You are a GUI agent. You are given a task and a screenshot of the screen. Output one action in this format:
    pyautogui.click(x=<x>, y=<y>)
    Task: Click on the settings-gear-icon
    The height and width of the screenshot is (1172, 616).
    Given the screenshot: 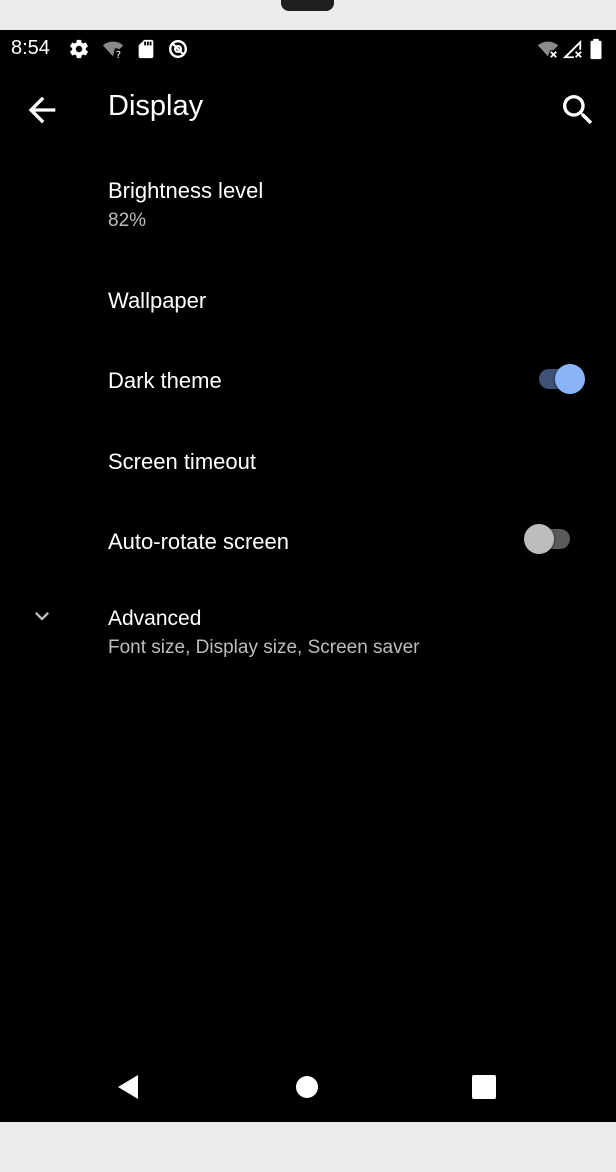 What is the action you would take?
    pyautogui.click(x=79, y=49)
    